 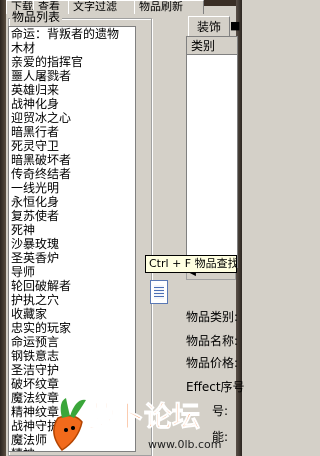 What do you see at coordinates (72, 370) in the screenshot?
I see `list-item: 圣洁守护` at bounding box center [72, 370].